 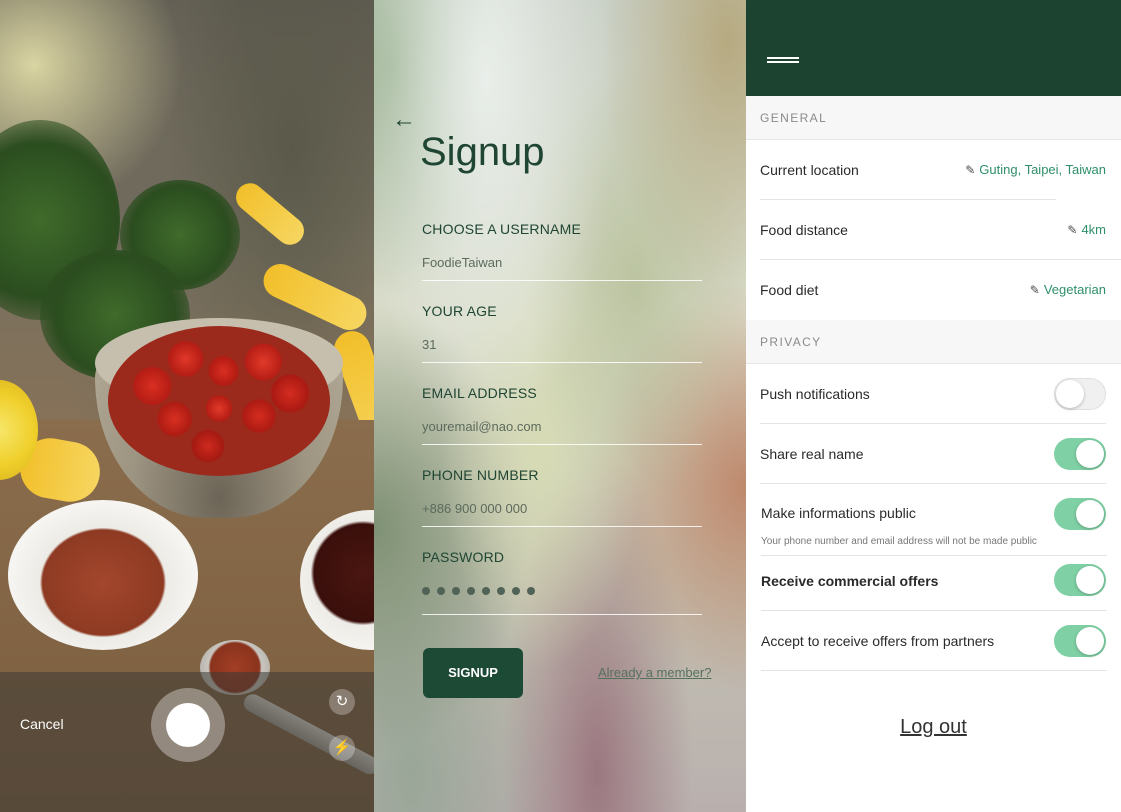 I want to click on setting-label: Food diet, so click(x=789, y=290).